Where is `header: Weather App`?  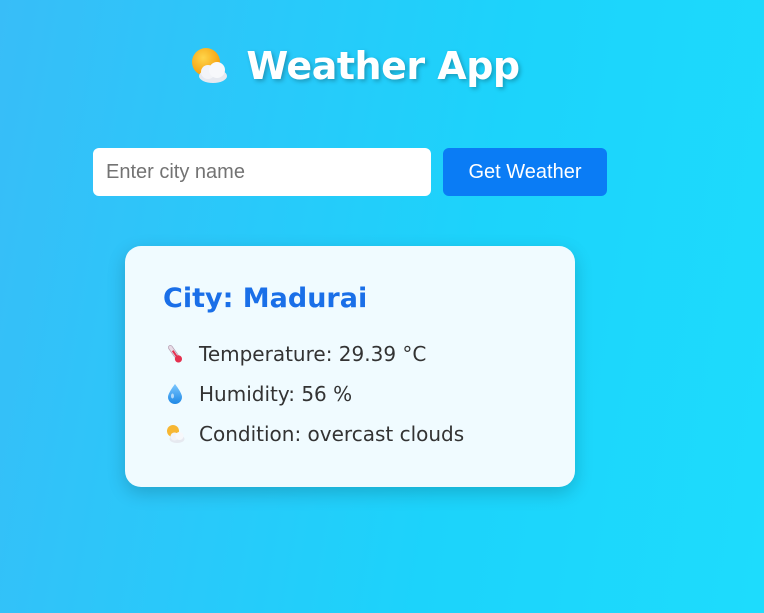
header: Weather App is located at coordinates (353, 66).